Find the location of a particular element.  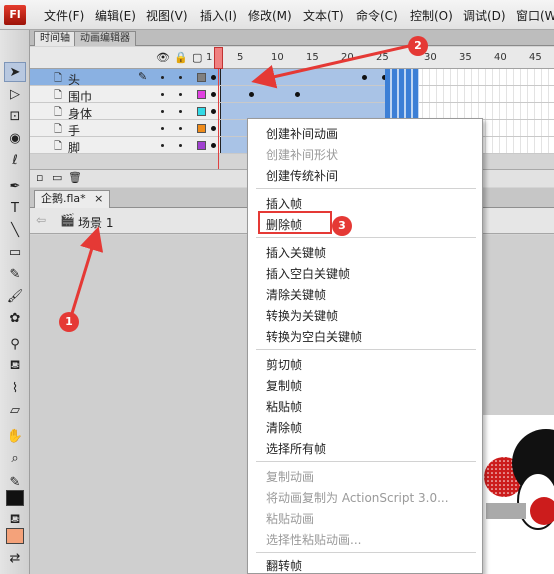

layer-row: 🗋 脚 is located at coordinates (125, 146).